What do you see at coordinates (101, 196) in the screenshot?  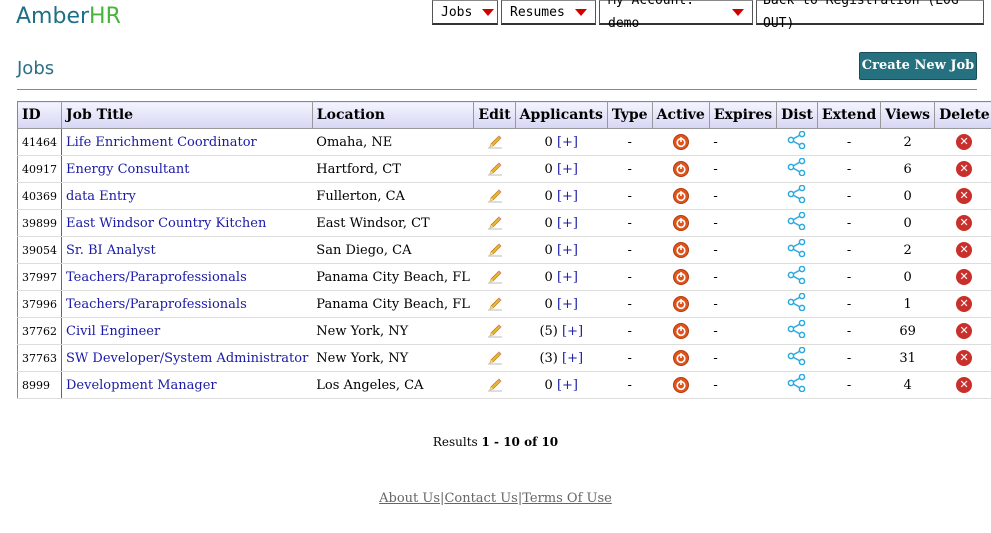 I see `job-title-link: data Entry` at bounding box center [101, 196].